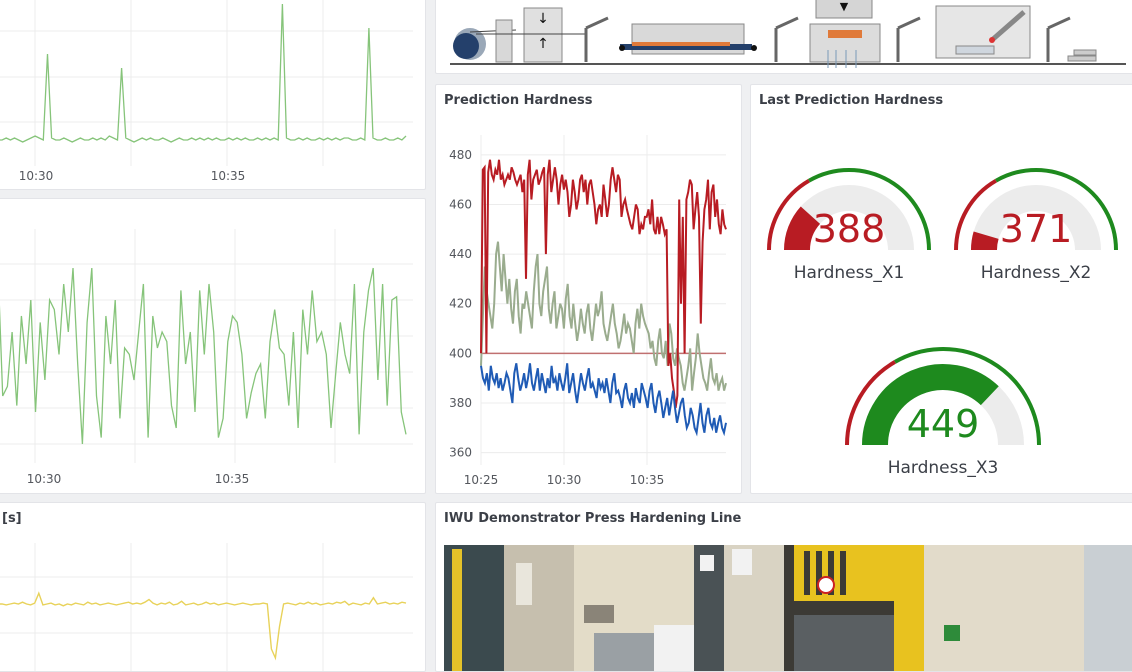  Describe the element at coordinates (603, 298) in the screenshot. I see `series-group` at that location.